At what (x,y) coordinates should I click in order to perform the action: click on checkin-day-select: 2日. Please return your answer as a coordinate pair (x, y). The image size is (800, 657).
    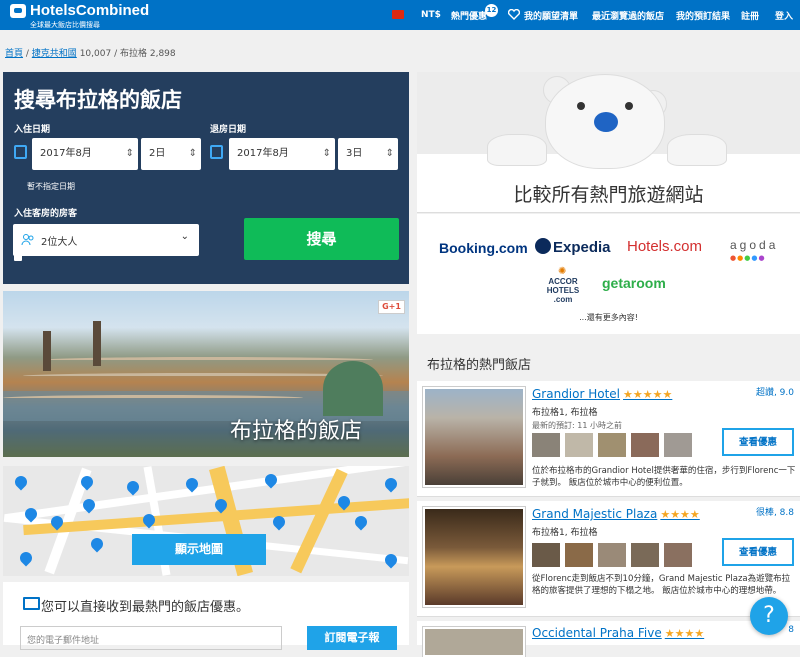
    Looking at the image, I should click on (171, 154).